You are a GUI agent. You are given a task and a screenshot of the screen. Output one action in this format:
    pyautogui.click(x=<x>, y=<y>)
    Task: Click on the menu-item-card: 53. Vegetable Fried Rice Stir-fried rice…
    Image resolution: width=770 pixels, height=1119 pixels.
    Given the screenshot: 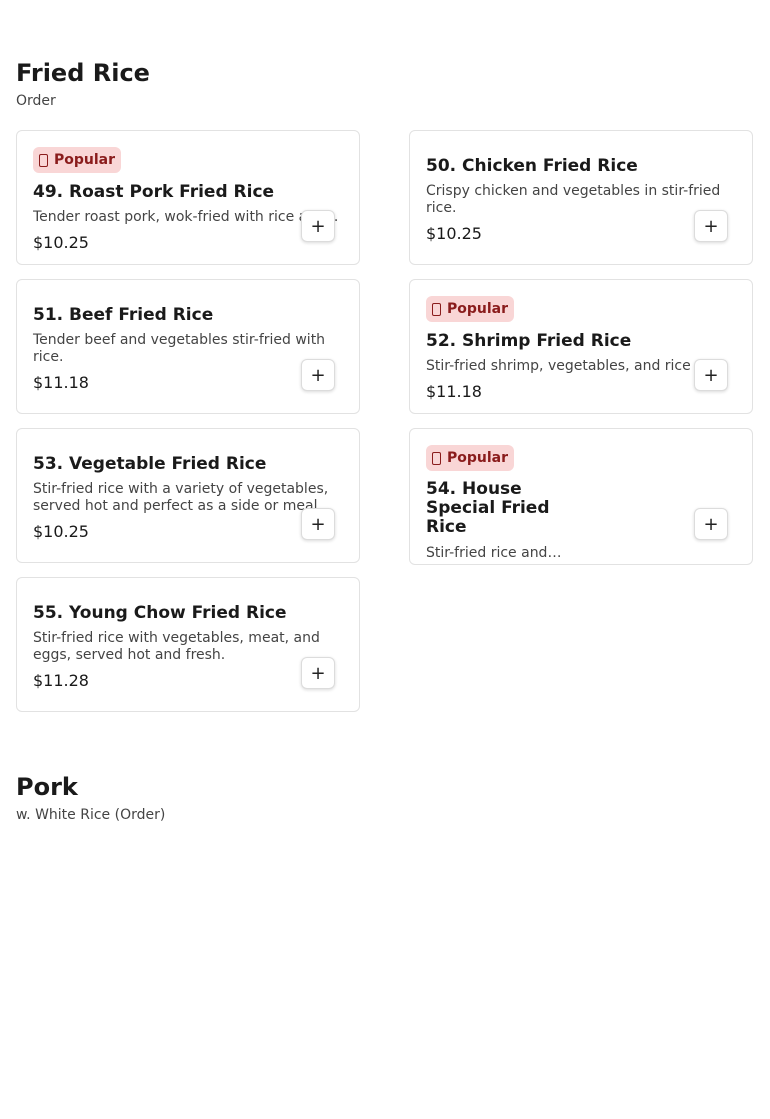 What is the action you would take?
    pyautogui.click(x=188, y=495)
    